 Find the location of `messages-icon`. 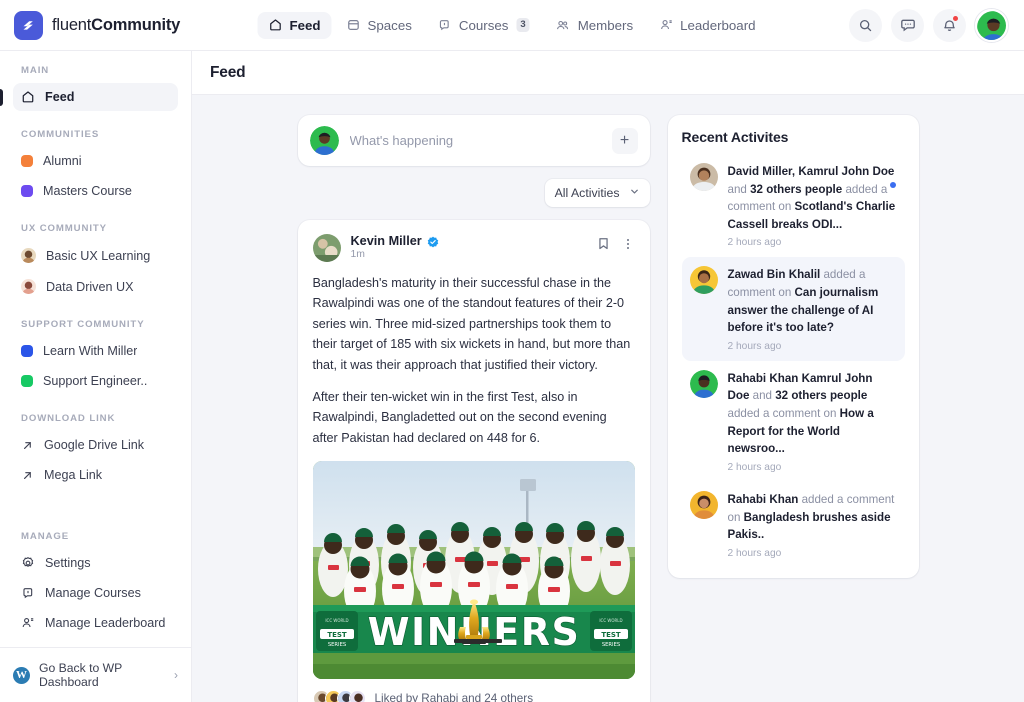

messages-icon is located at coordinates (908, 25).